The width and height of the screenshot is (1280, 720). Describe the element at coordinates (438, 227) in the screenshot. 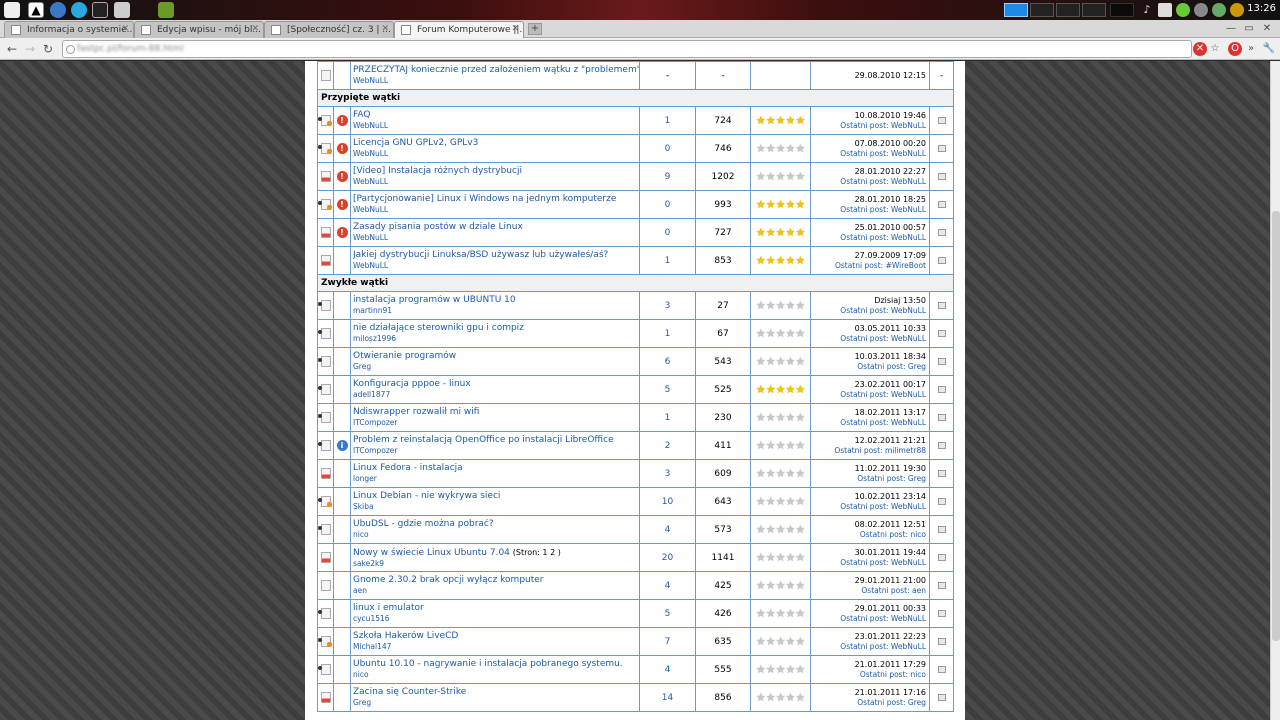

I see `thread-title-link: Zasady pisania postów w dziale Linux` at that location.